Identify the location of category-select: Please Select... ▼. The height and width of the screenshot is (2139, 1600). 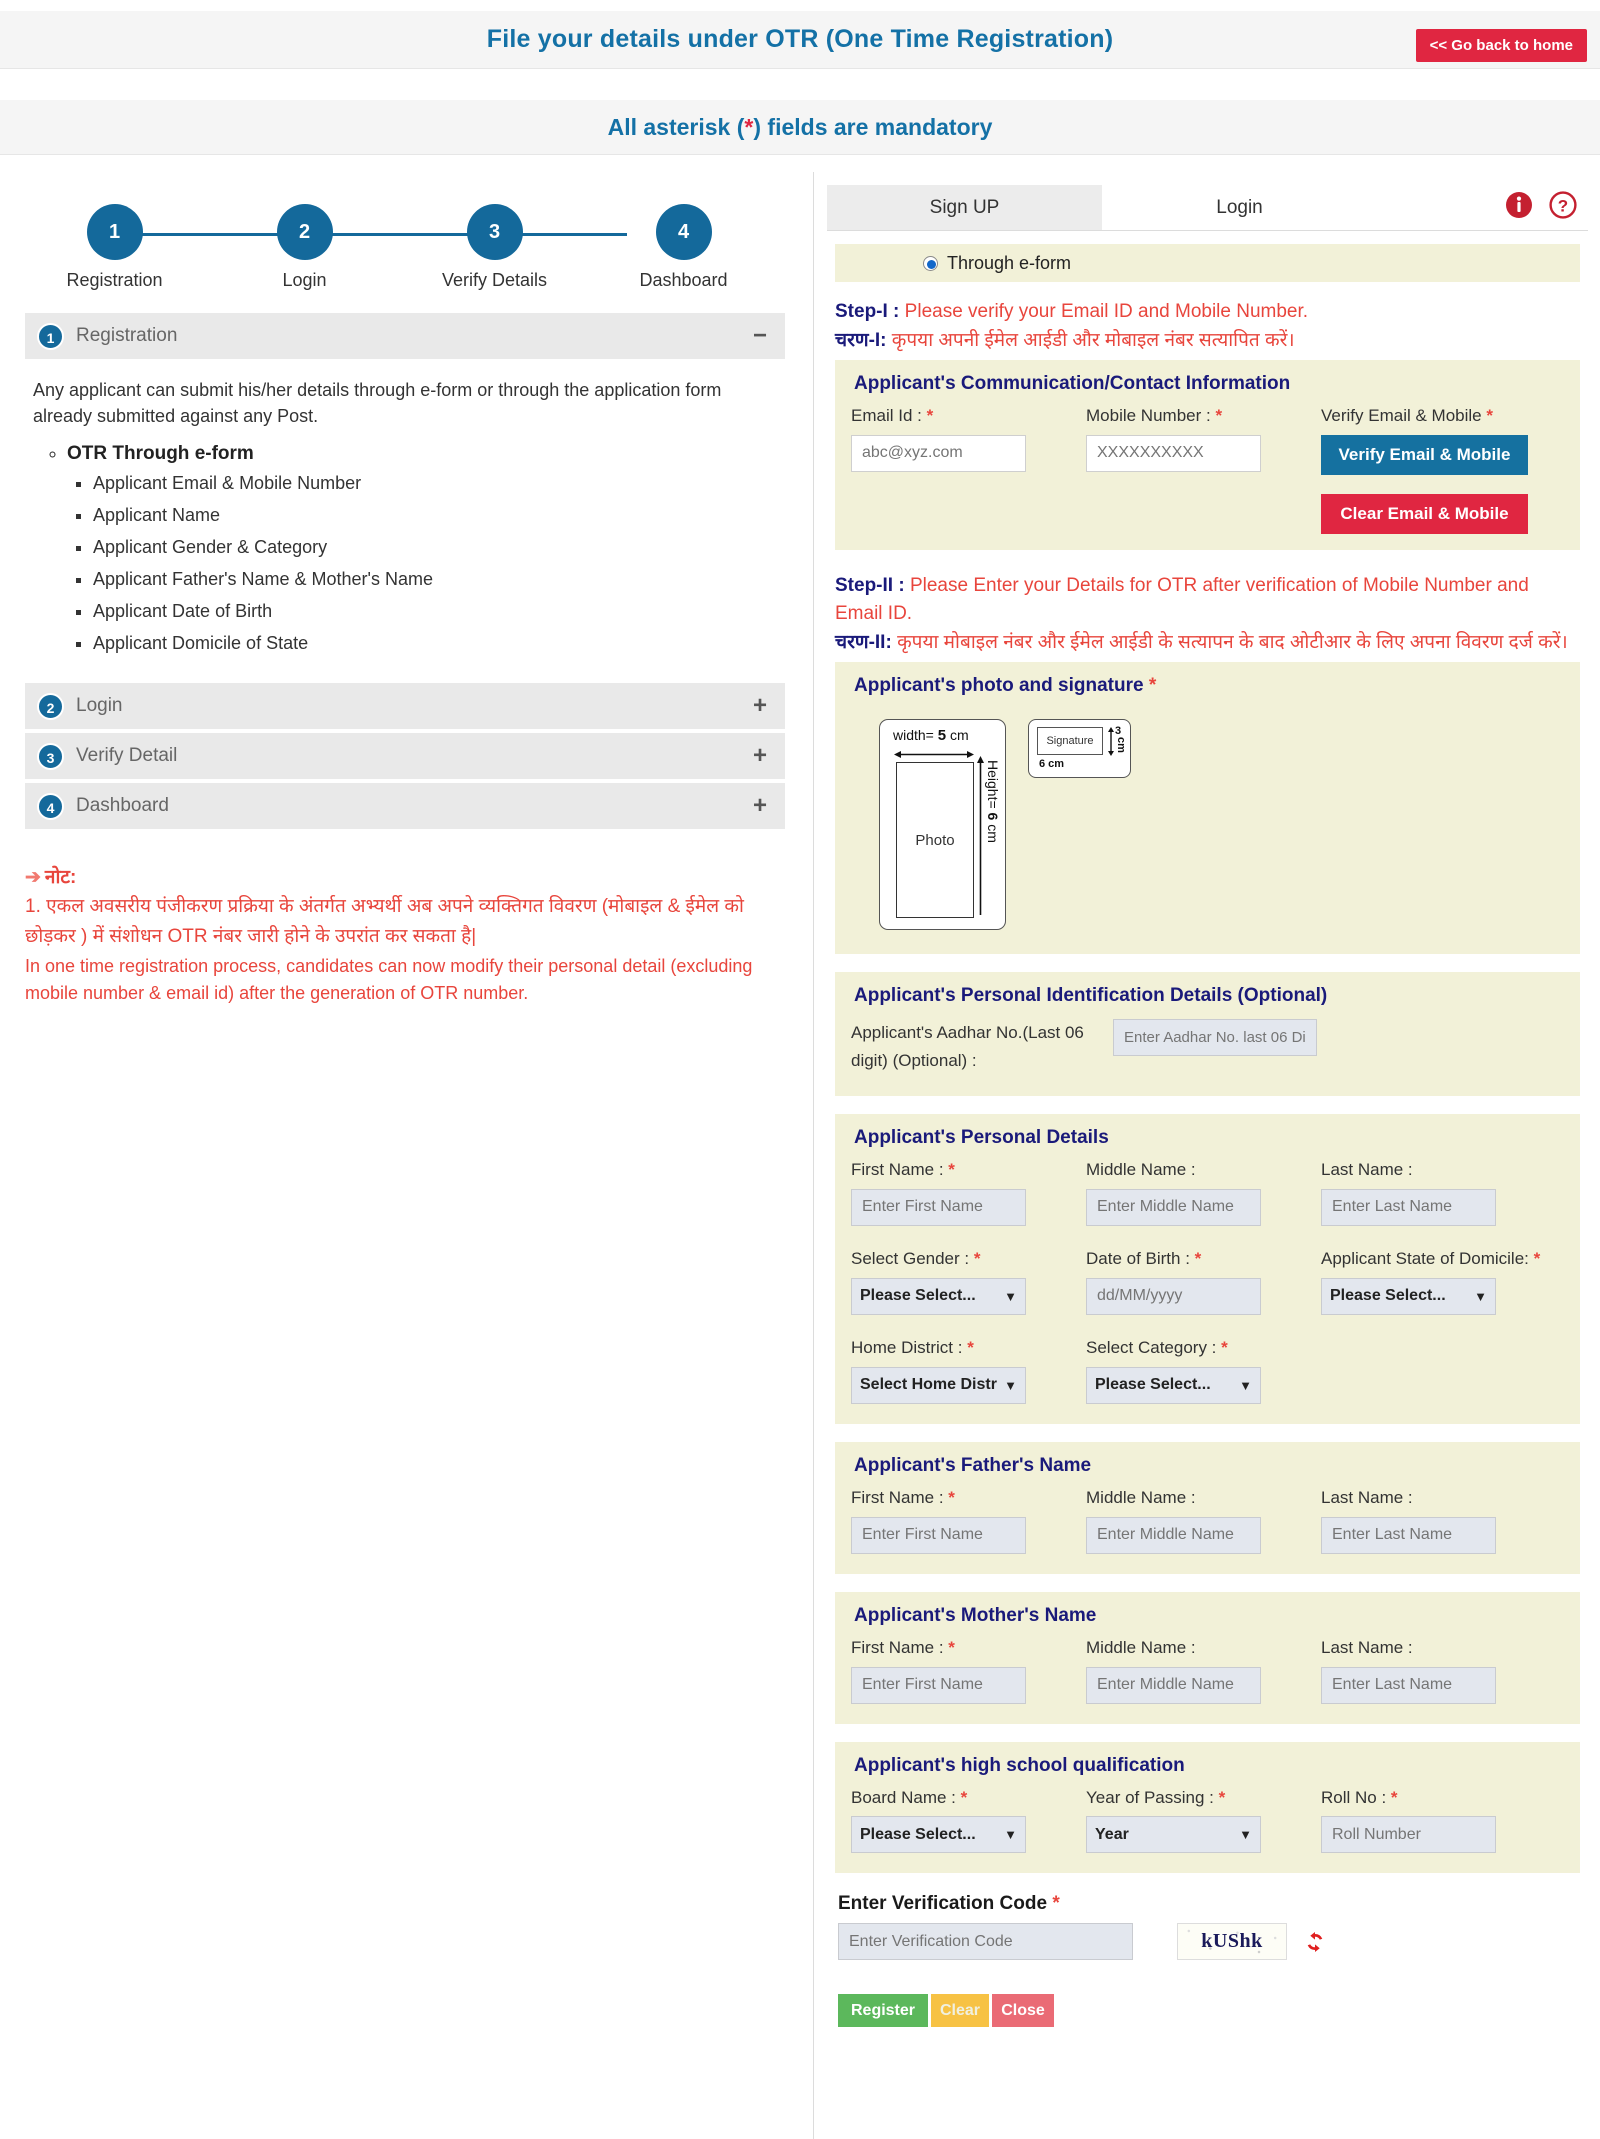
(1173, 1385).